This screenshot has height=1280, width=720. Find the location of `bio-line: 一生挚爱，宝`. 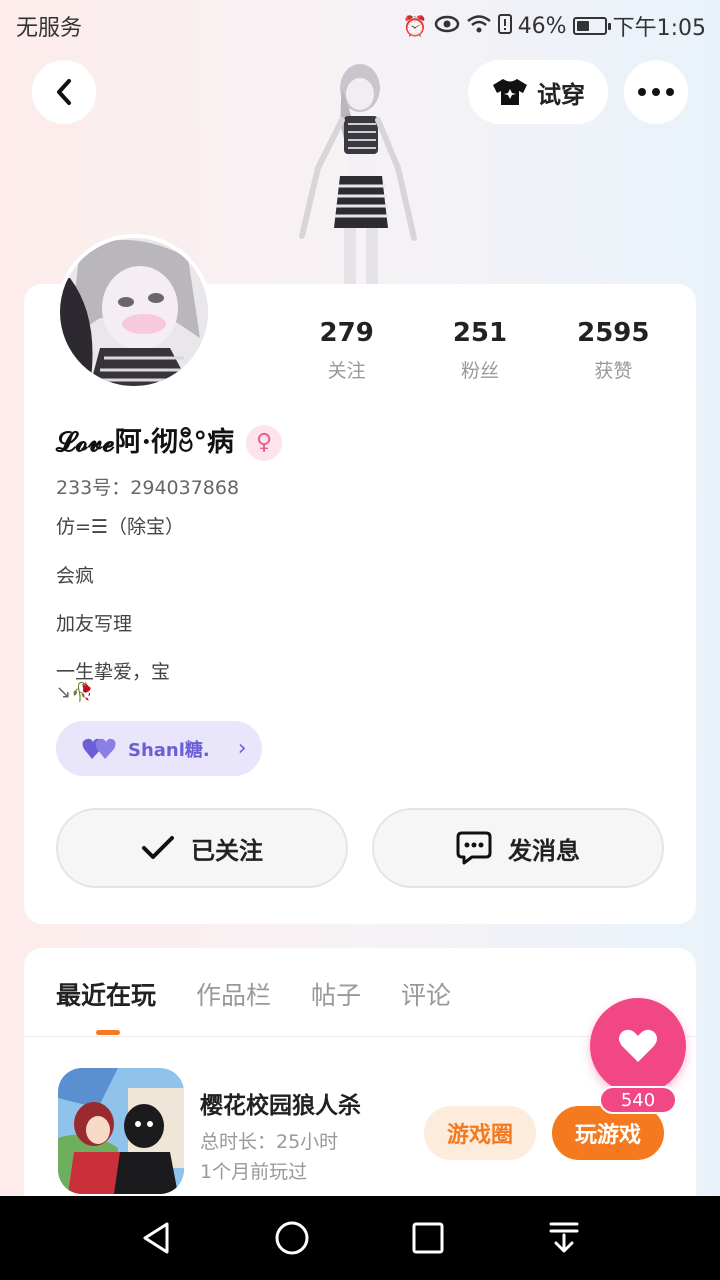

bio-line: 一生挚爱，宝 is located at coordinates (113, 672).